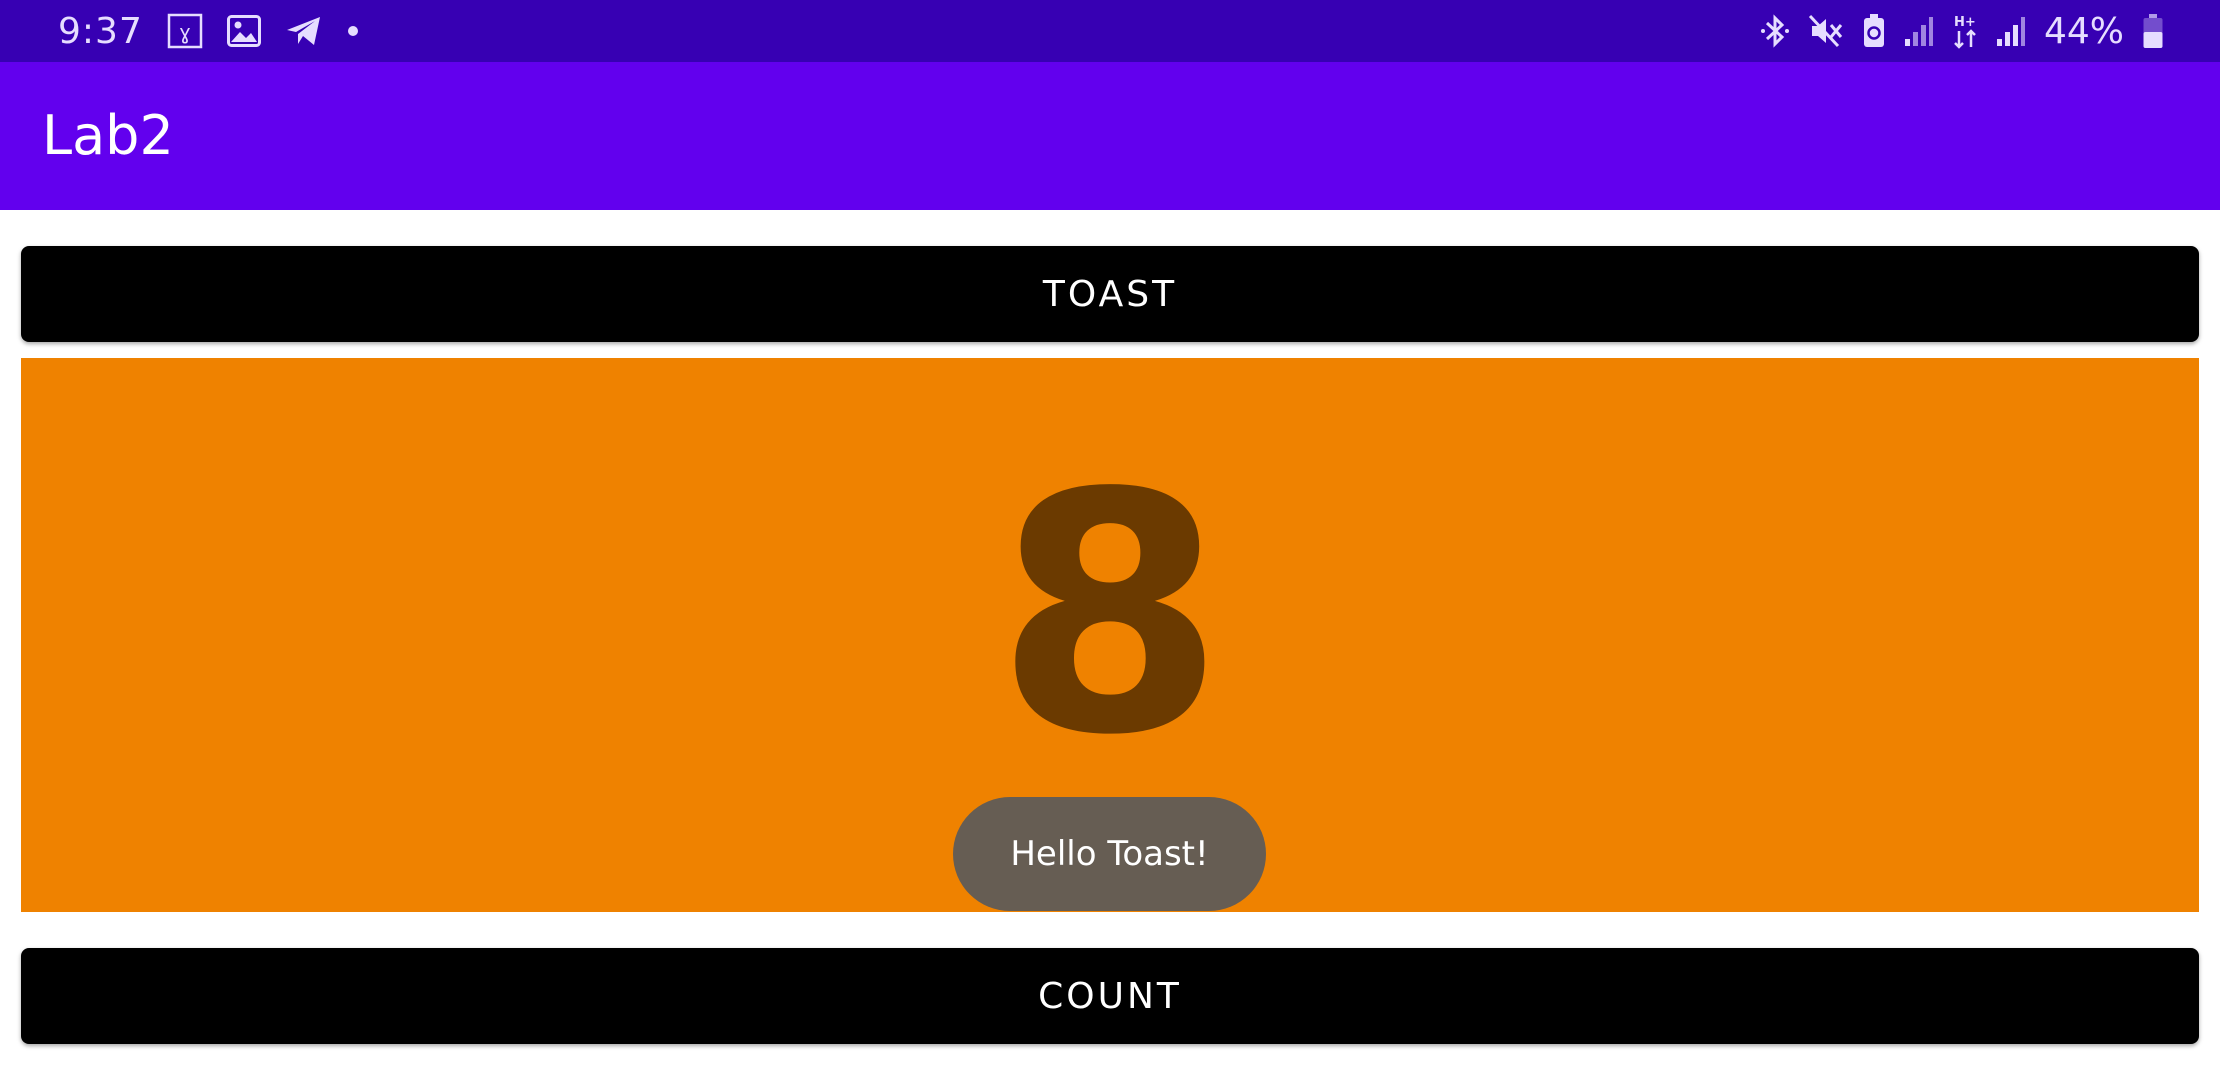 Image resolution: width=2220 pixels, height=1080 pixels. What do you see at coordinates (1110, 31) in the screenshot?
I see `status-bar: 9:37 ɣ H+ 44%` at bounding box center [1110, 31].